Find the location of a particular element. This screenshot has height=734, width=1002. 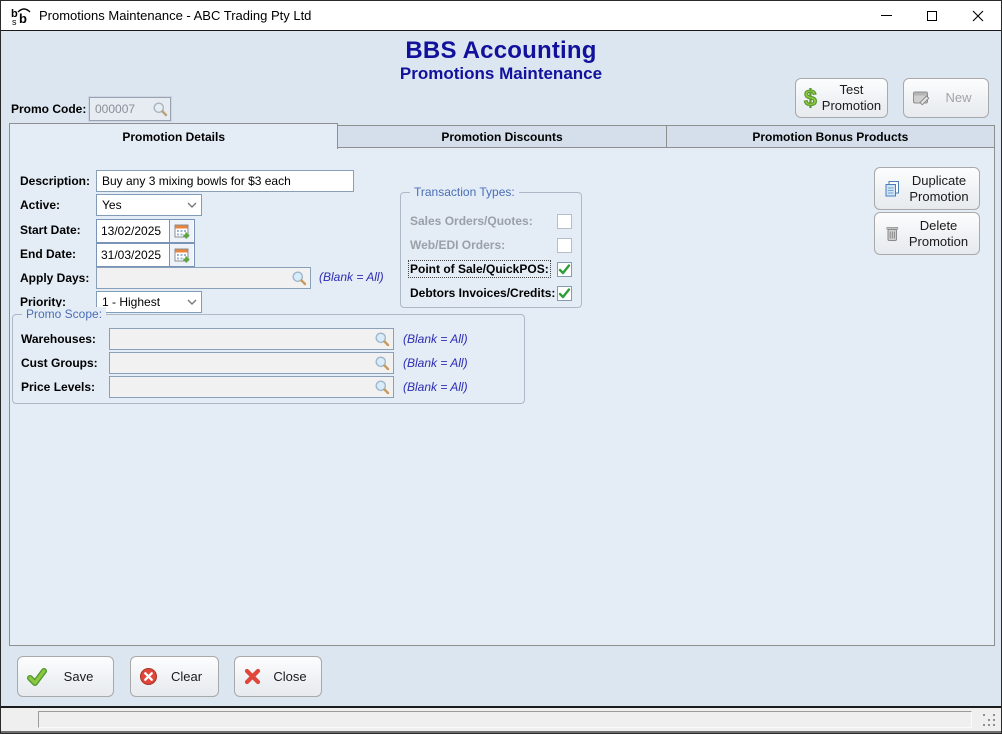

warehouses-row: Warehouses: (Blank = All) is located at coordinates (268, 339).